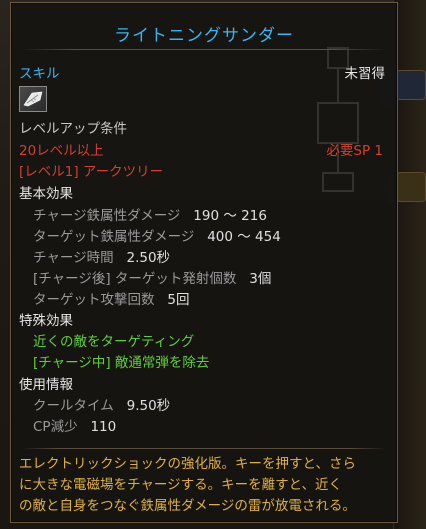 The image size is (426, 529). I want to click on special-effect-heading: 特殊効果, so click(46, 321).